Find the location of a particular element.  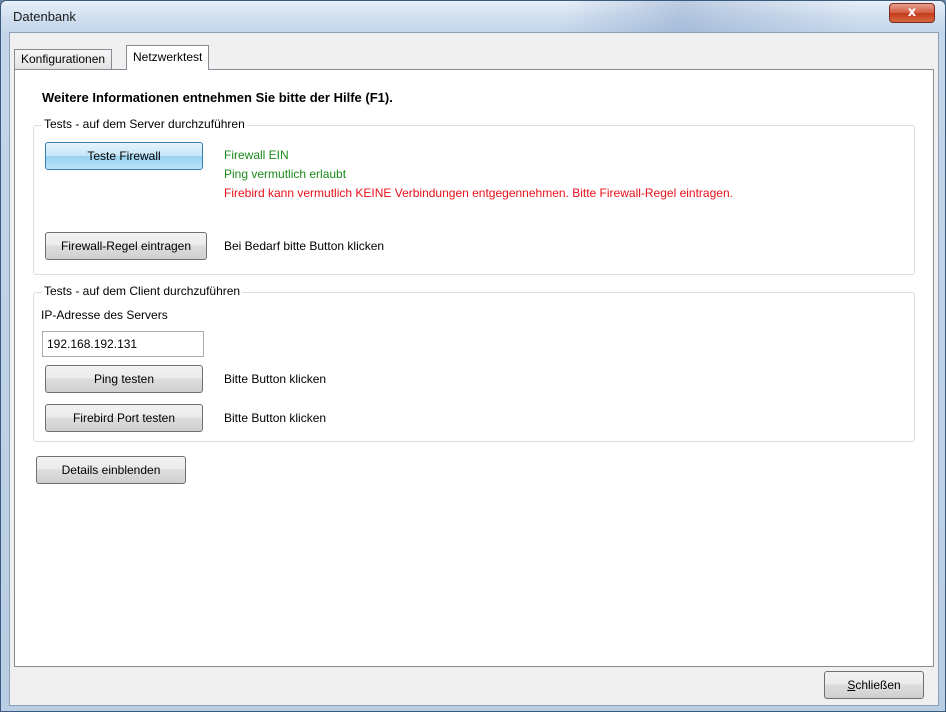

add-rule-hint: Bei Bedarf bitte Button klicken is located at coordinates (304, 246).